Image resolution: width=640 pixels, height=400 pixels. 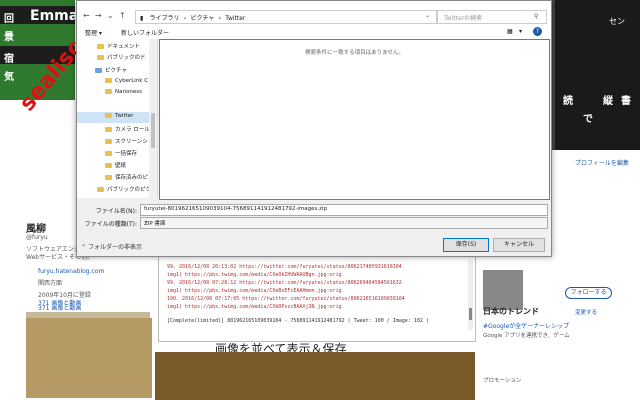 What do you see at coordinates (466, 245) in the screenshot?
I see `save-button: 保存(S)` at bounding box center [466, 245].